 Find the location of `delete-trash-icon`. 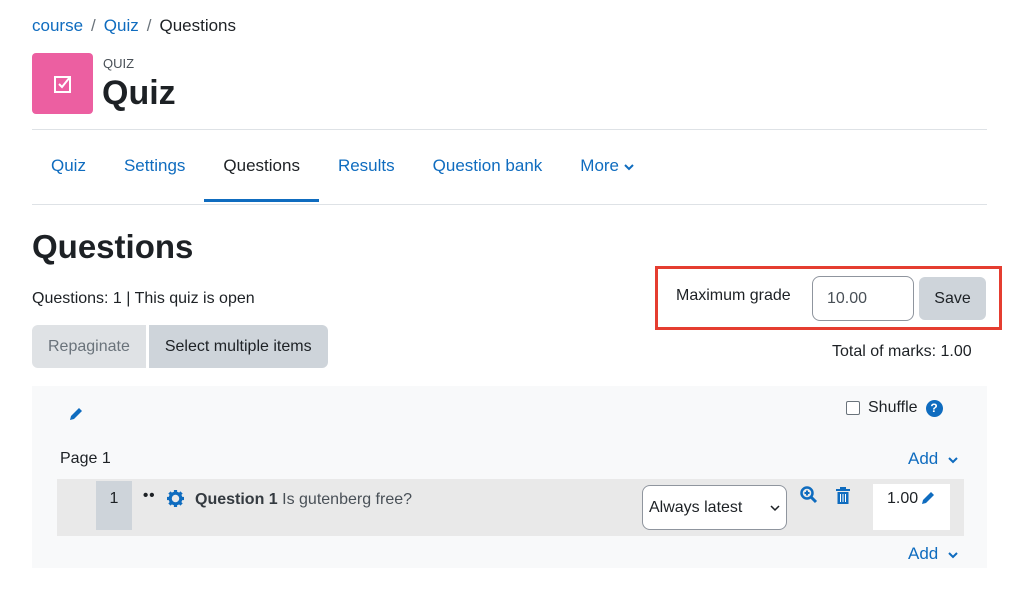

delete-trash-icon is located at coordinates (843, 498).